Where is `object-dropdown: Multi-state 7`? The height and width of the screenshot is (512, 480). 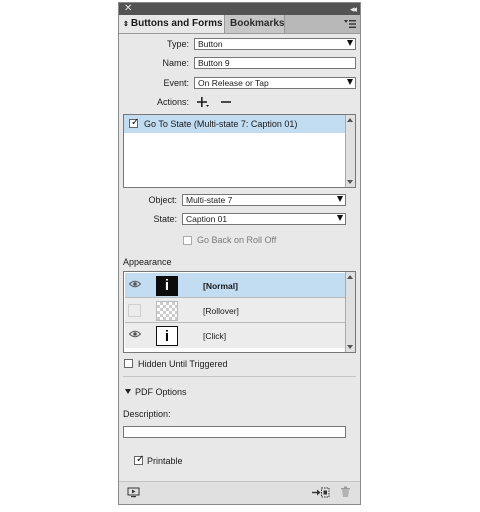 object-dropdown: Multi-state 7 is located at coordinates (264, 200).